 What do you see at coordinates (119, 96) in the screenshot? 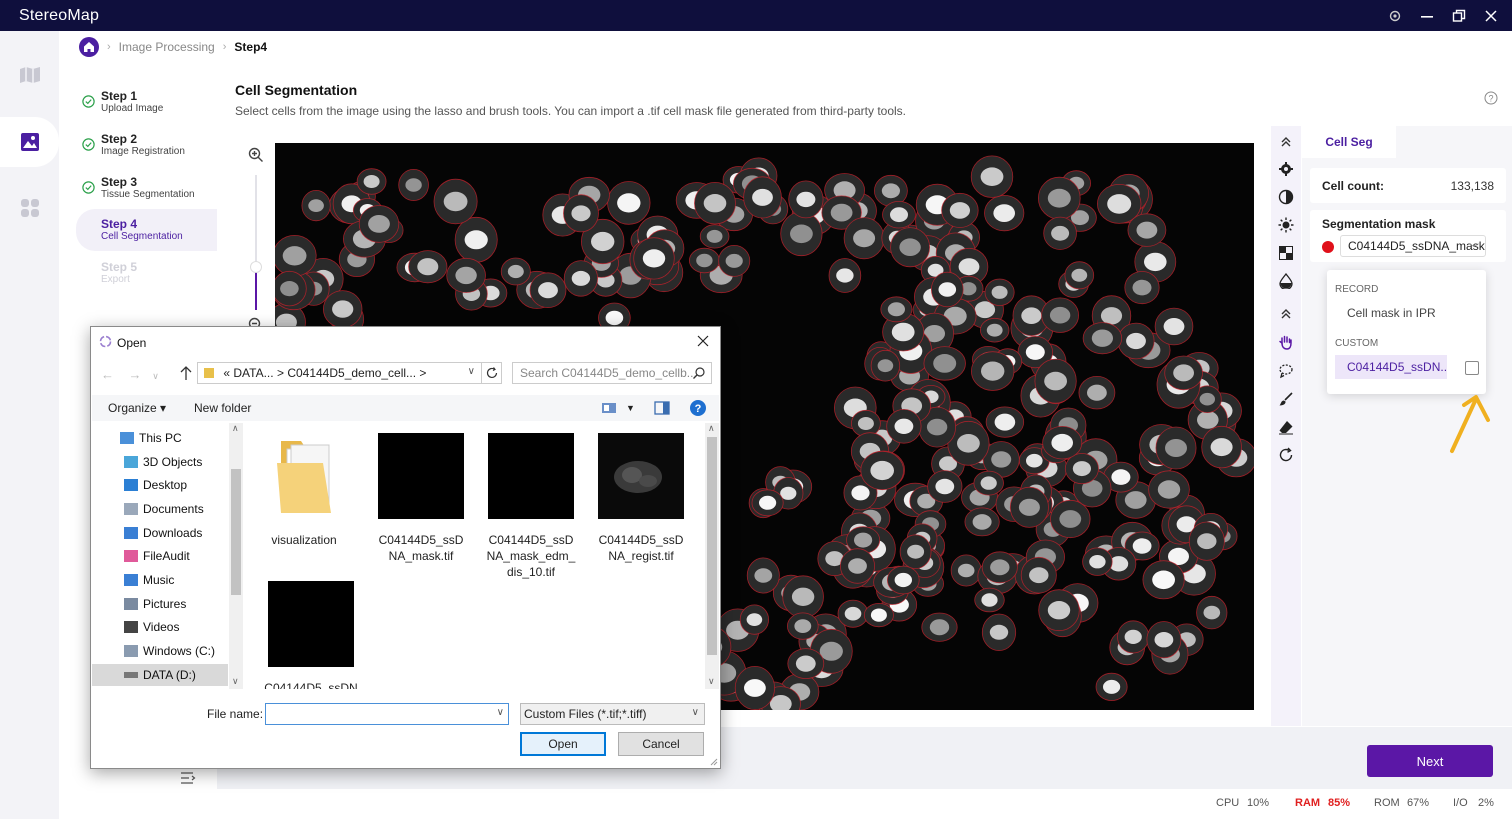
I see `step-title: Step 1` at bounding box center [119, 96].